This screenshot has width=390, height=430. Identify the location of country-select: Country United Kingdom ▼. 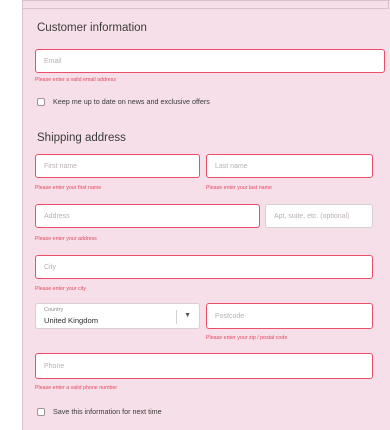
(117, 316).